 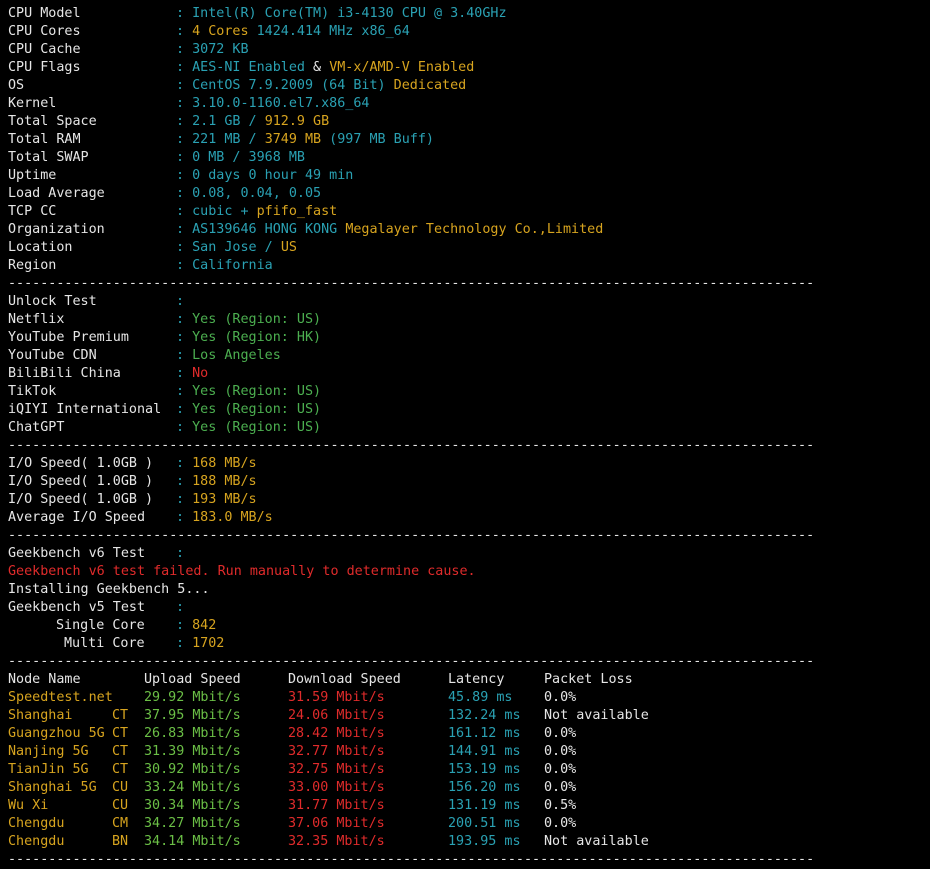 I want to click on latency: 153.19 ms, so click(x=484, y=769).